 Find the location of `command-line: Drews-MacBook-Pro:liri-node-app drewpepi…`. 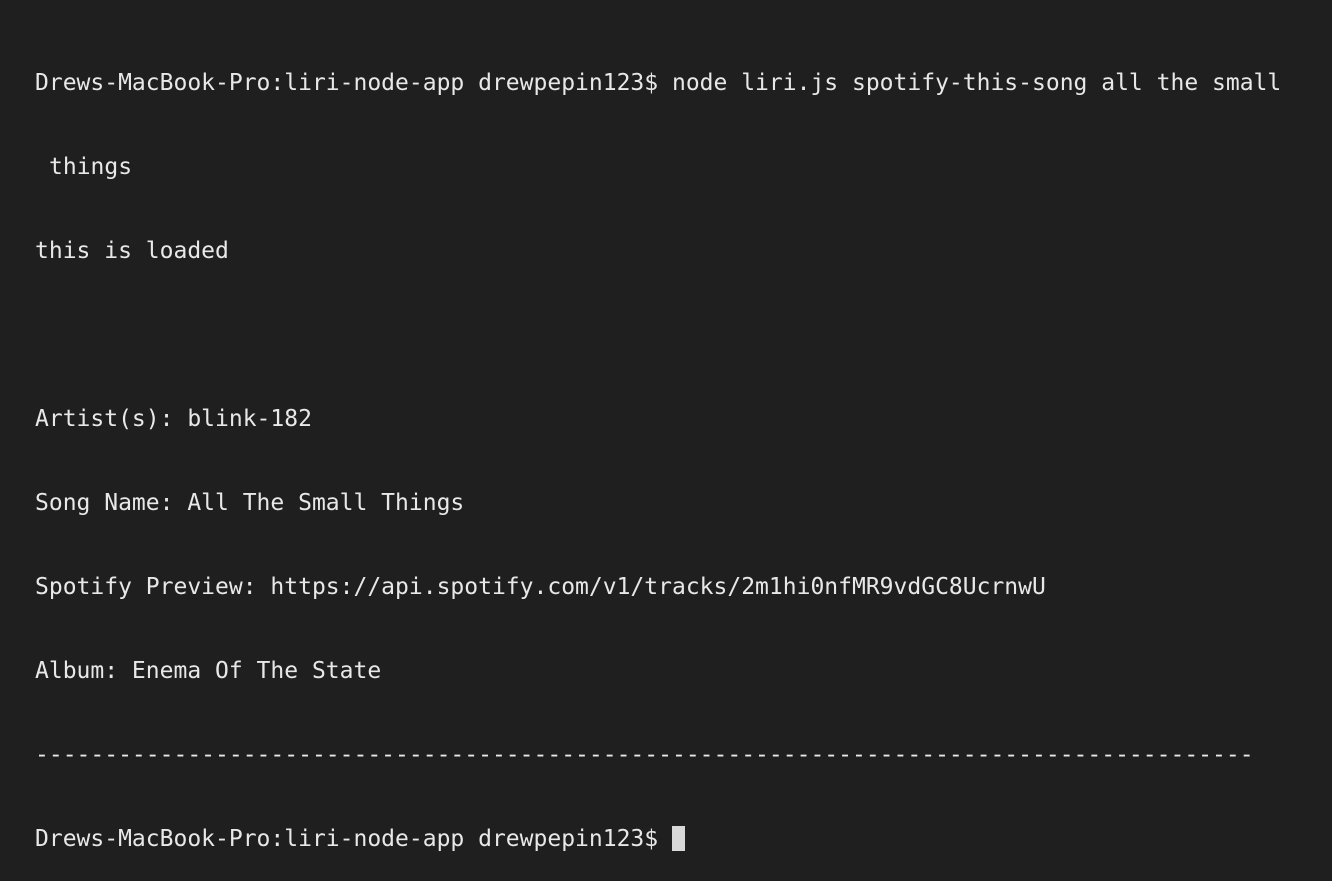

command-line: Drews-MacBook-Pro:liri-node-app drewpepi… is located at coordinates (658, 83).